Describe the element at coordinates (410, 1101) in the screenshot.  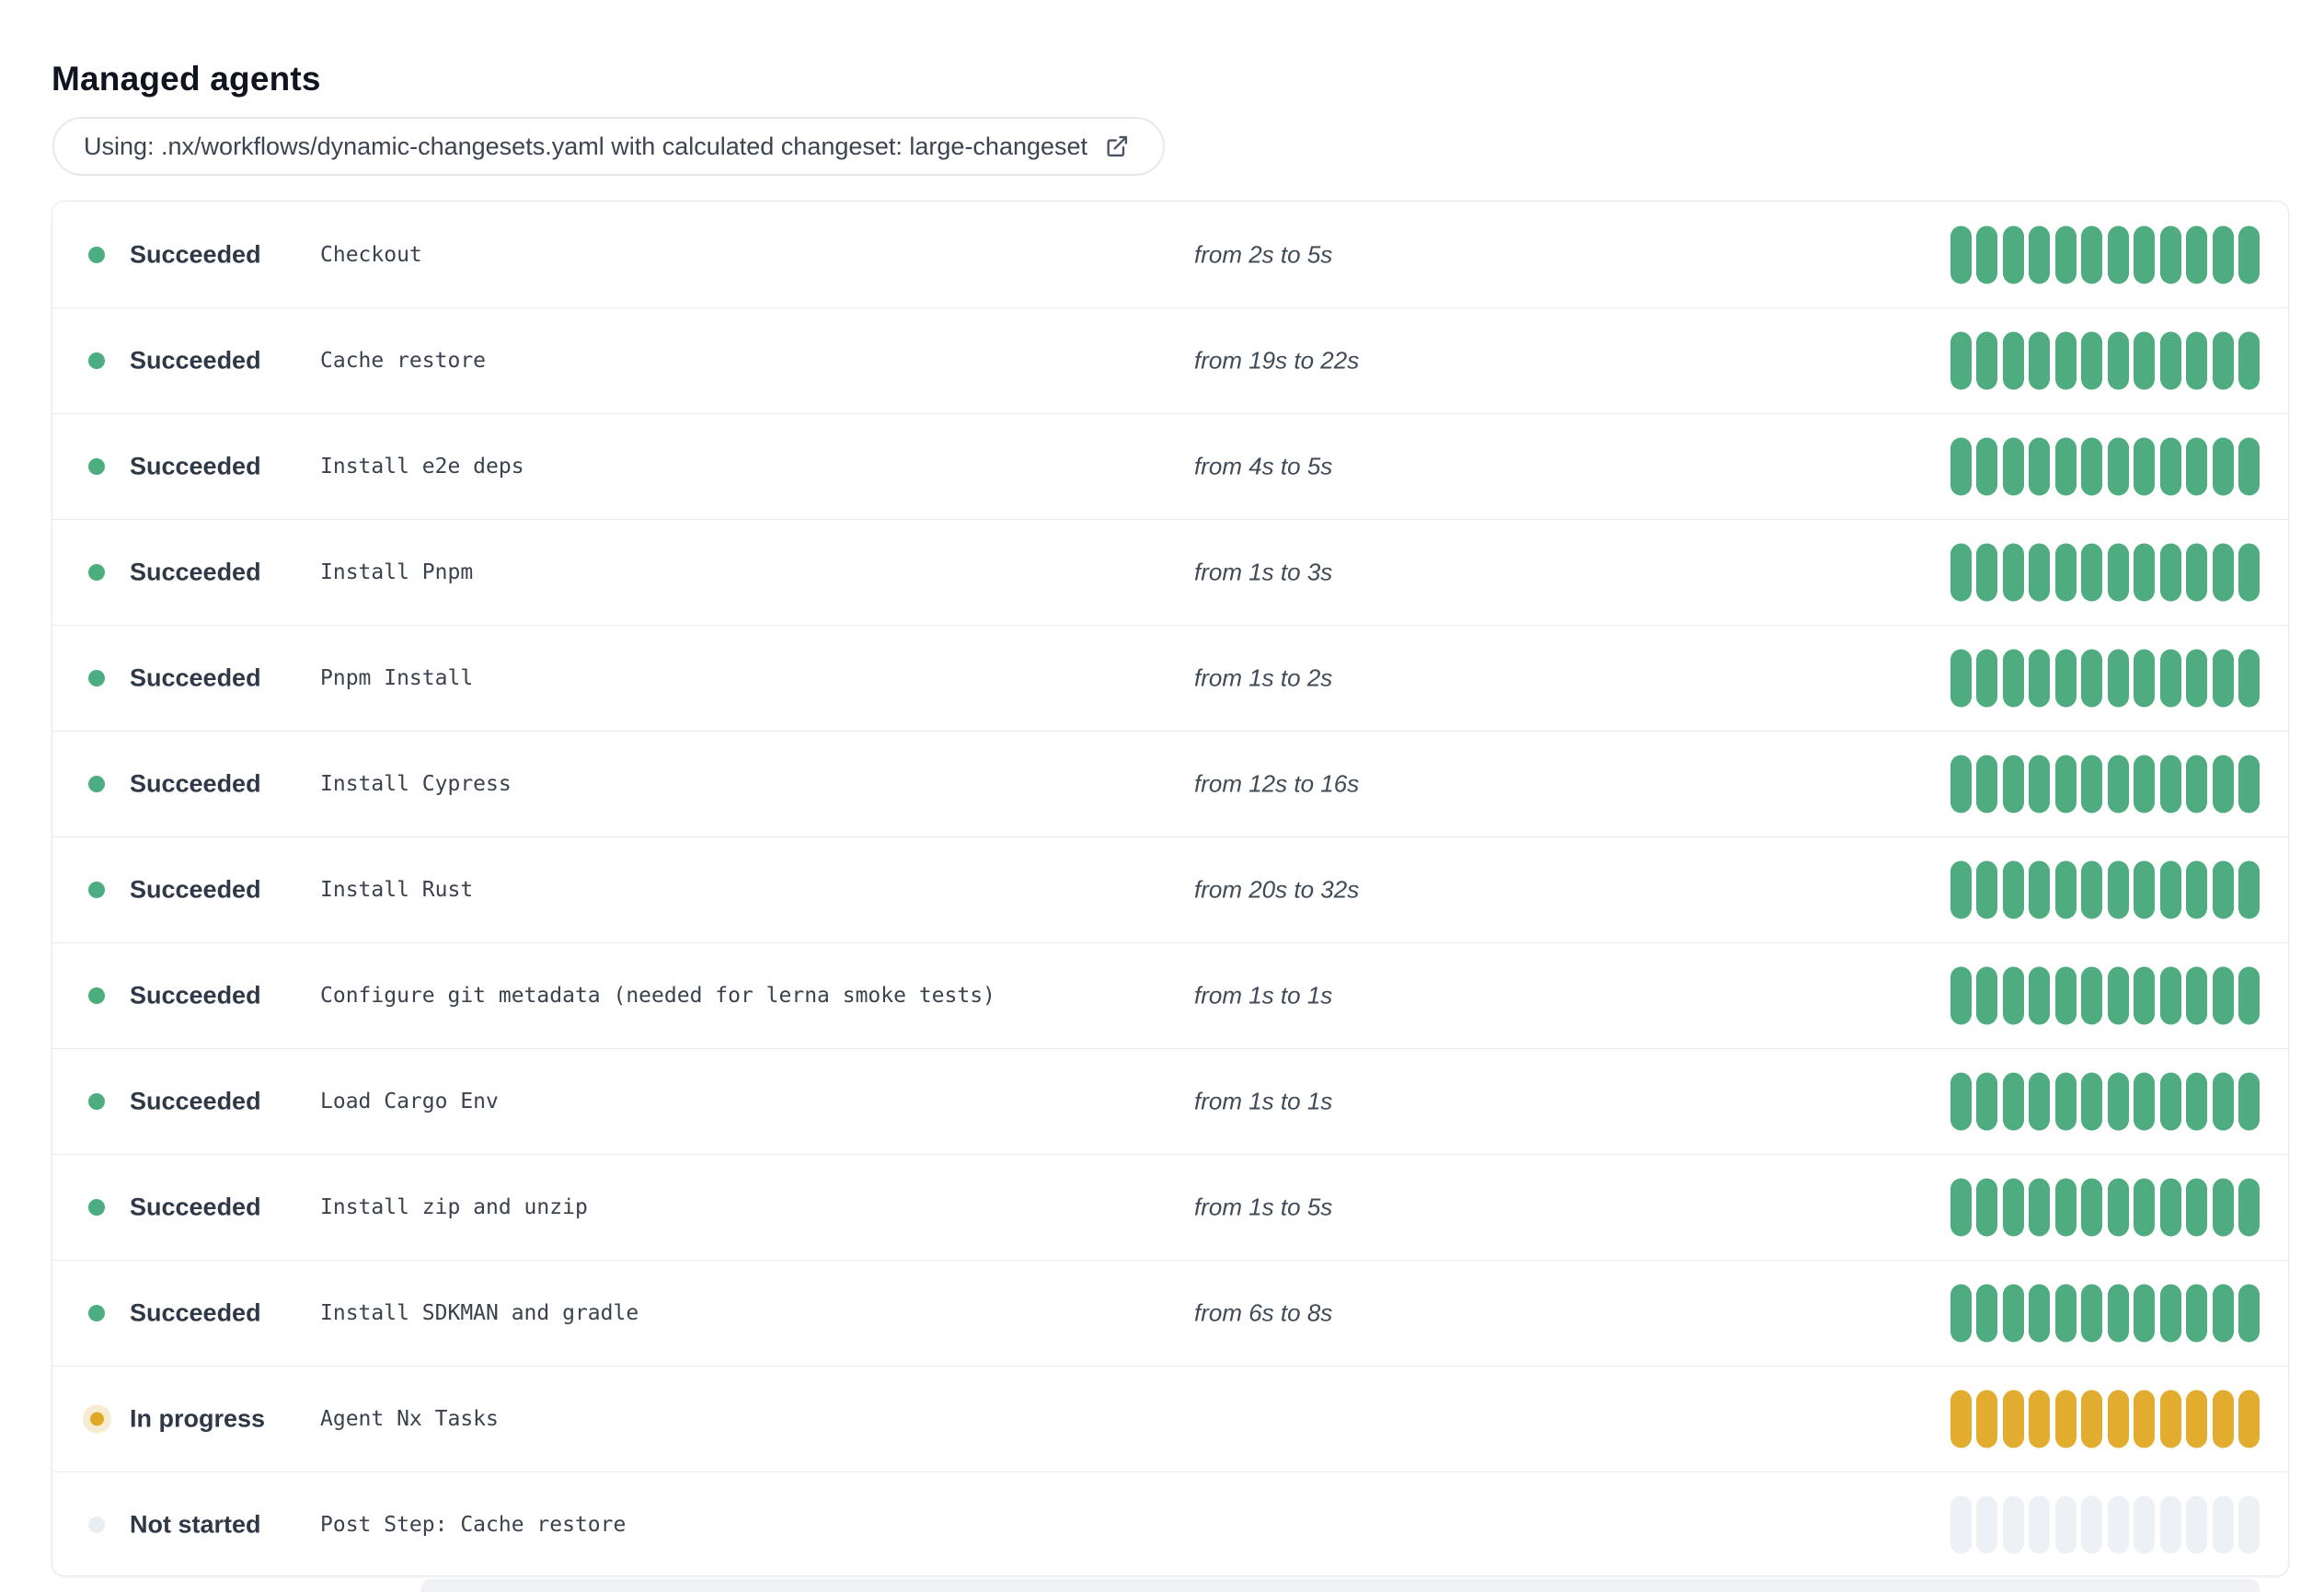
I see `step-name: Load Cargo Env` at that location.